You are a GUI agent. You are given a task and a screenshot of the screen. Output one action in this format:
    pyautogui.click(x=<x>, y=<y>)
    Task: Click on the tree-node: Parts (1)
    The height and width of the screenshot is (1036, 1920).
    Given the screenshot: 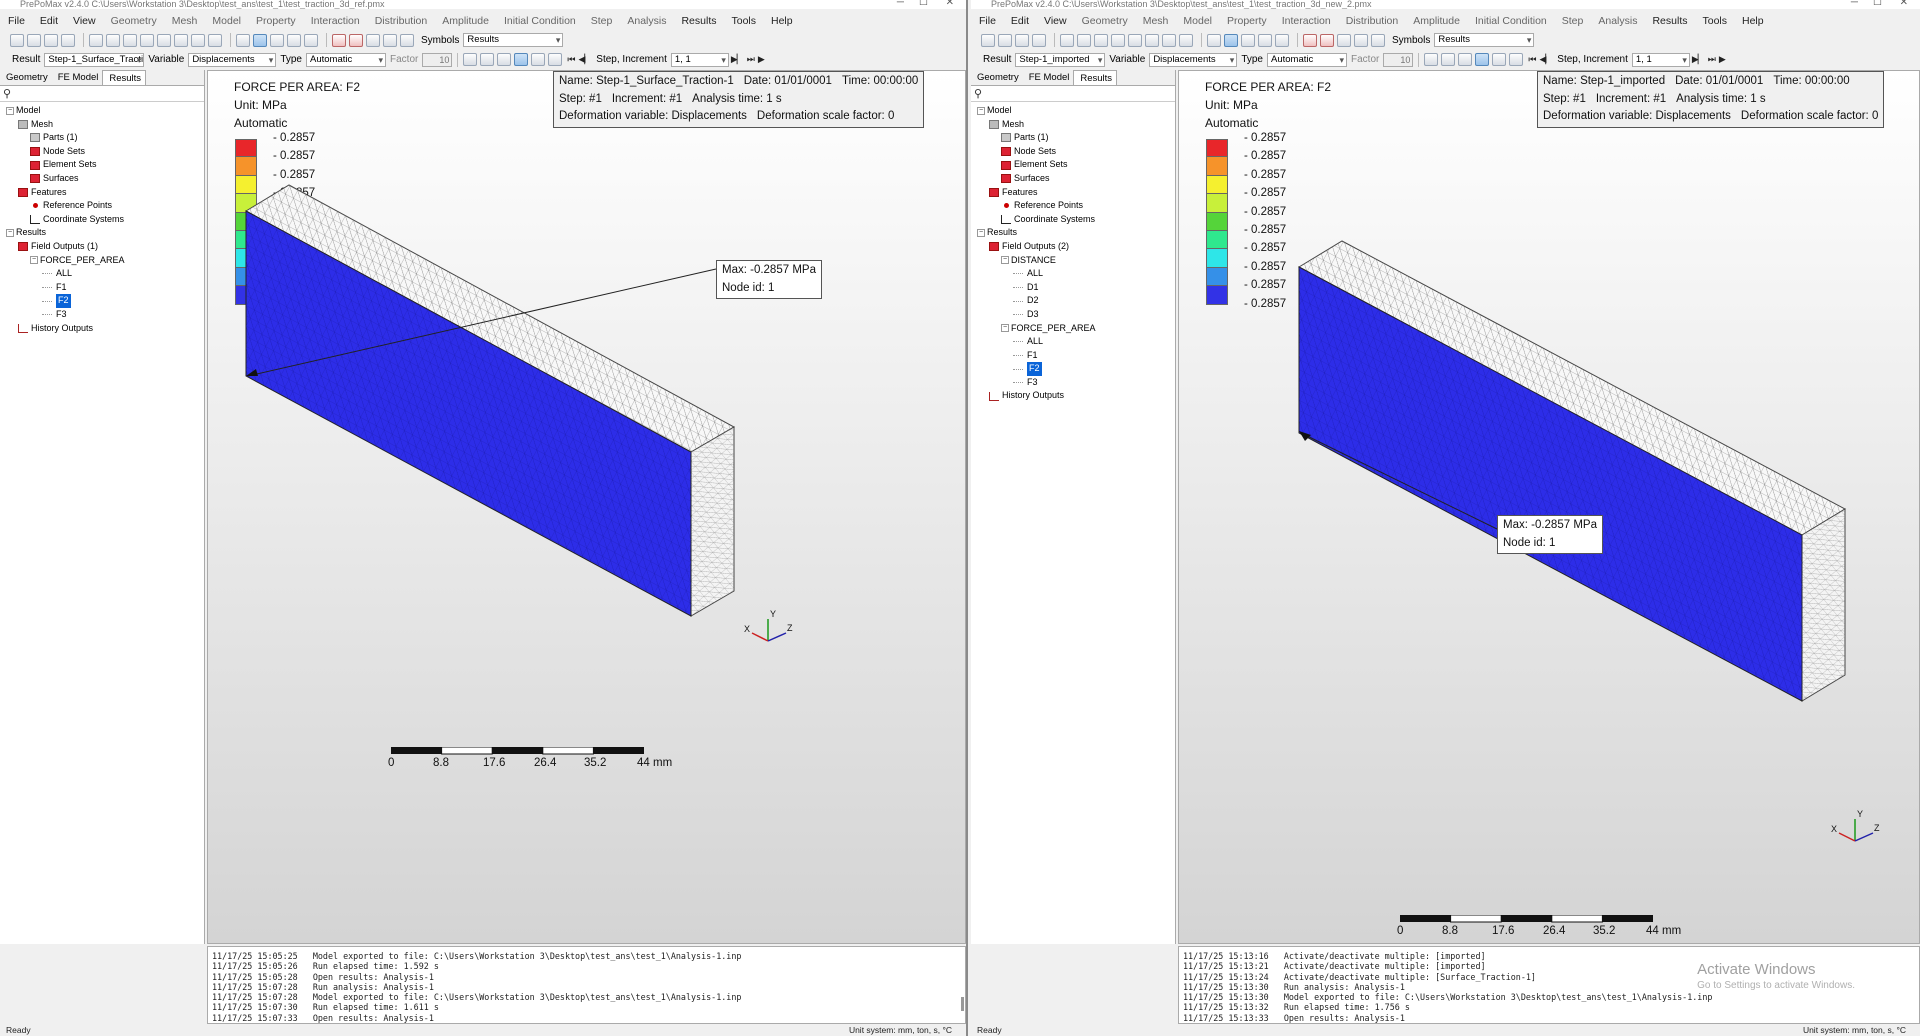 What is the action you would take?
    pyautogui.click(x=1073, y=138)
    